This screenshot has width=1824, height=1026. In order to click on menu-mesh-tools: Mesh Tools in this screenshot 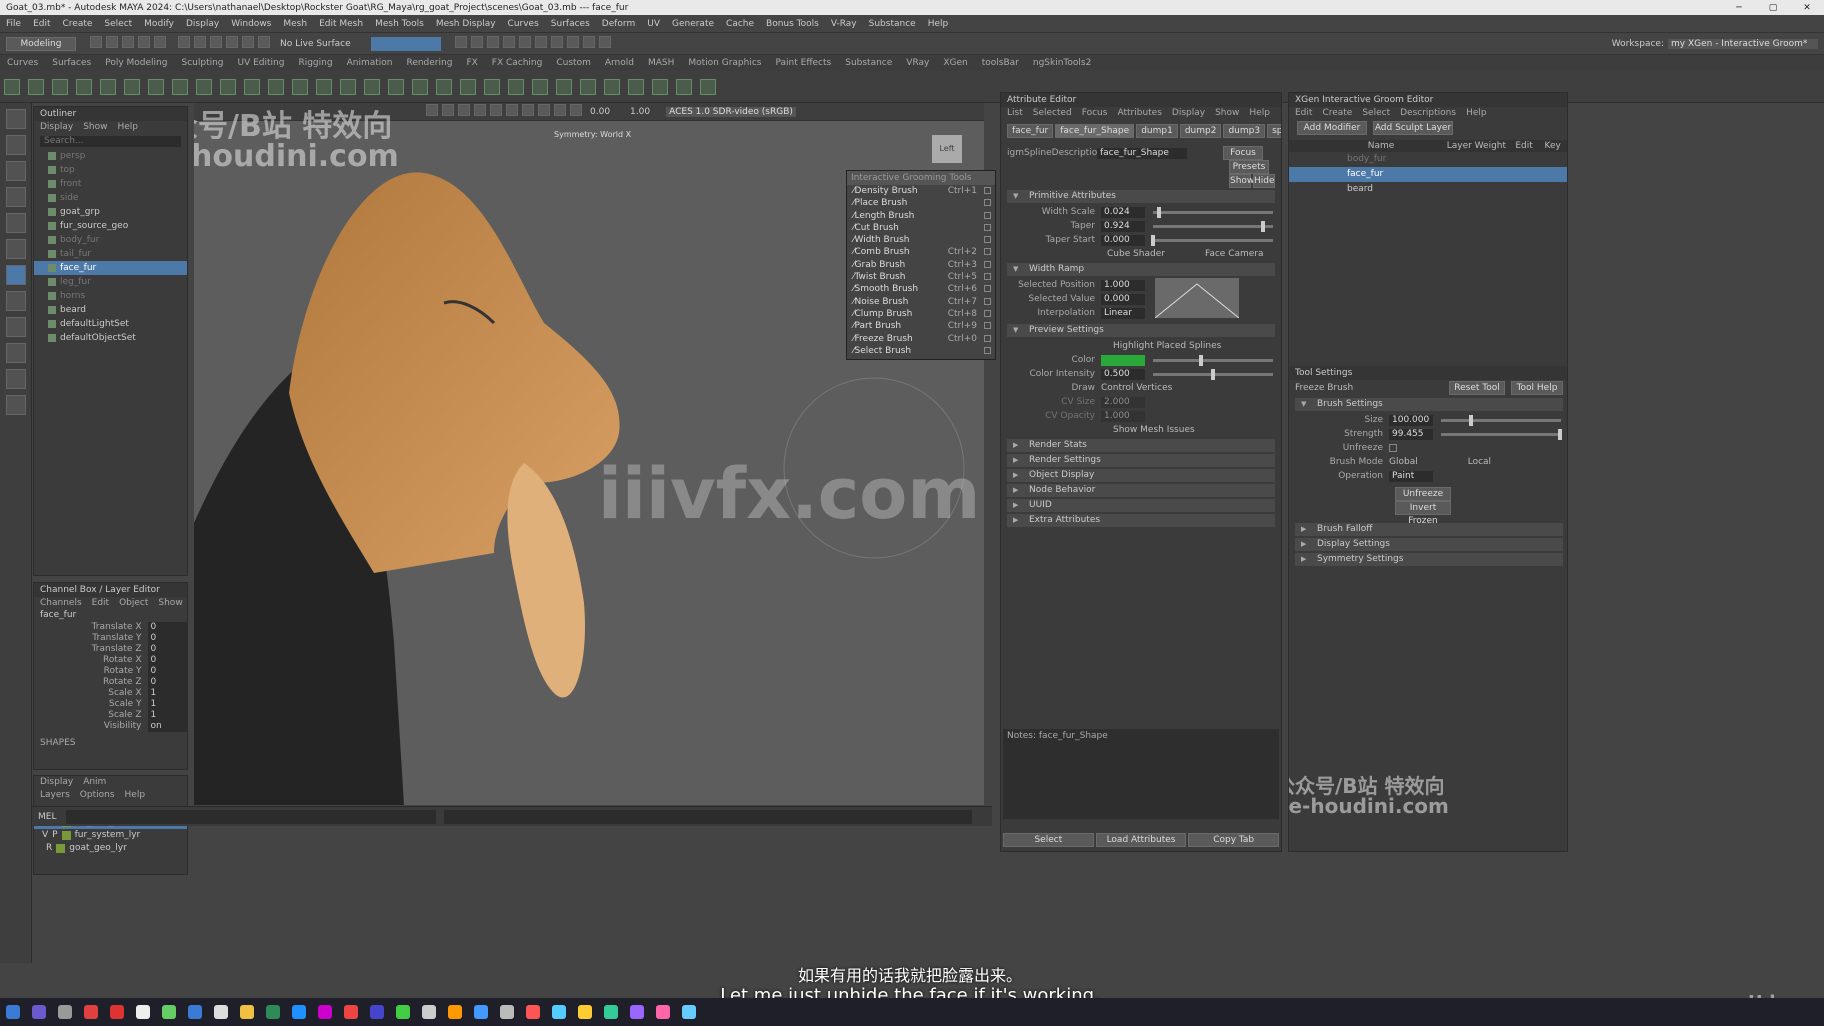, I will do `click(399, 24)`.